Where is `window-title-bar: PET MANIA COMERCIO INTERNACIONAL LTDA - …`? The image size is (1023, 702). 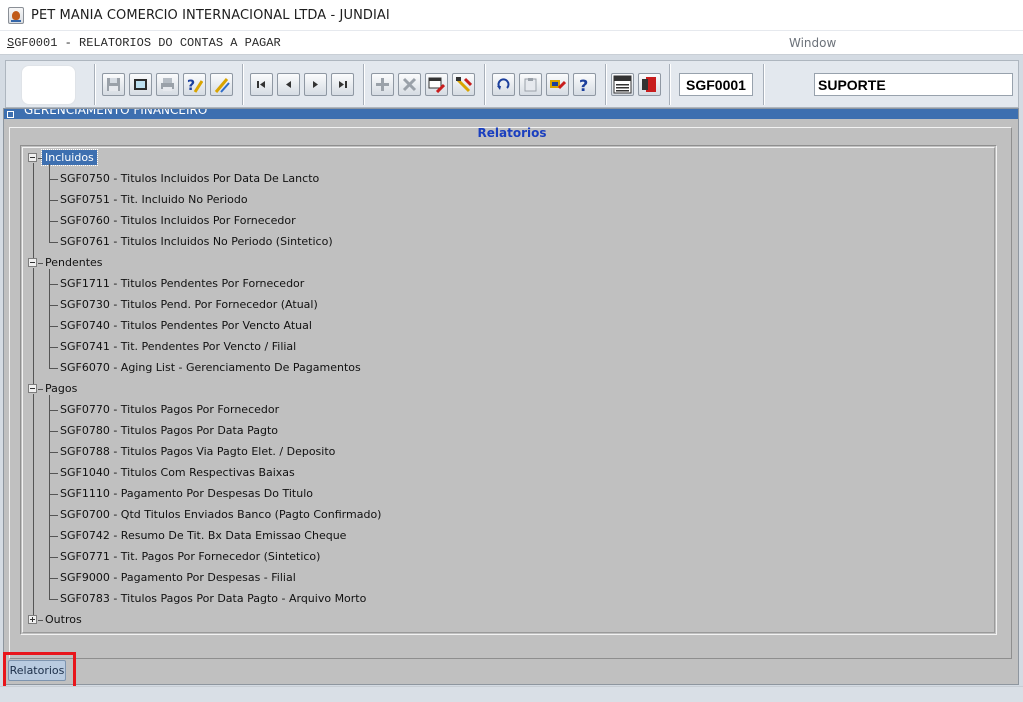
window-title-bar: PET MANIA COMERCIO INTERNACIONAL LTDA - … is located at coordinates (511, 15).